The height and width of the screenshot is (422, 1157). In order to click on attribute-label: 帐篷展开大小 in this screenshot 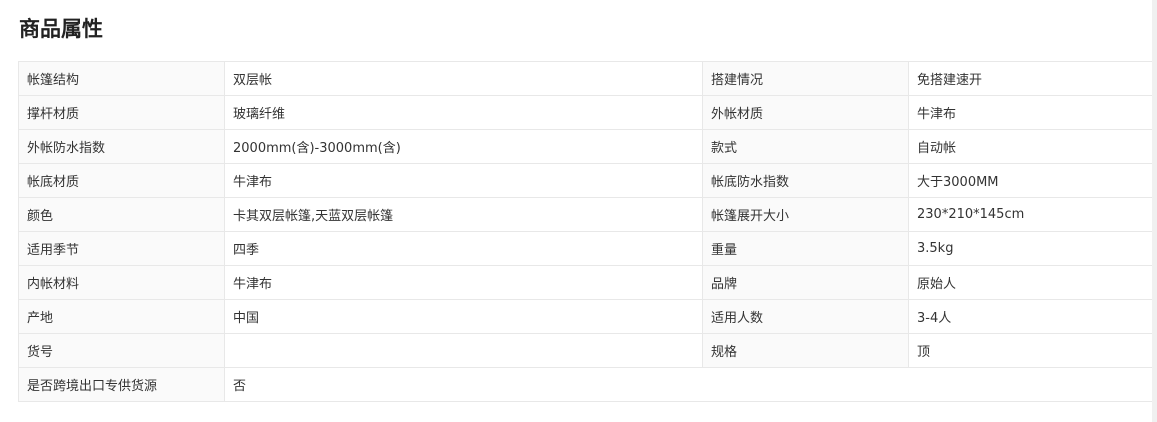, I will do `click(805, 214)`.